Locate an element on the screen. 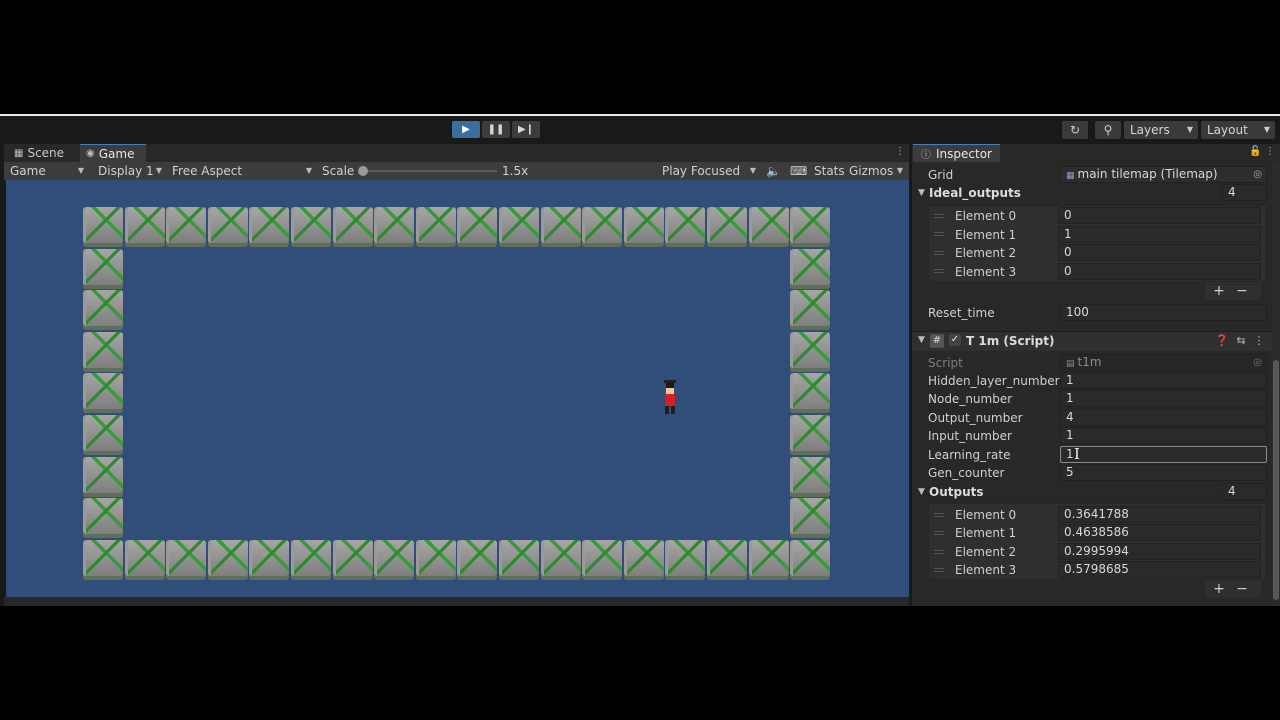  inspector-scrollbar-thumb is located at coordinates (1276, 480).